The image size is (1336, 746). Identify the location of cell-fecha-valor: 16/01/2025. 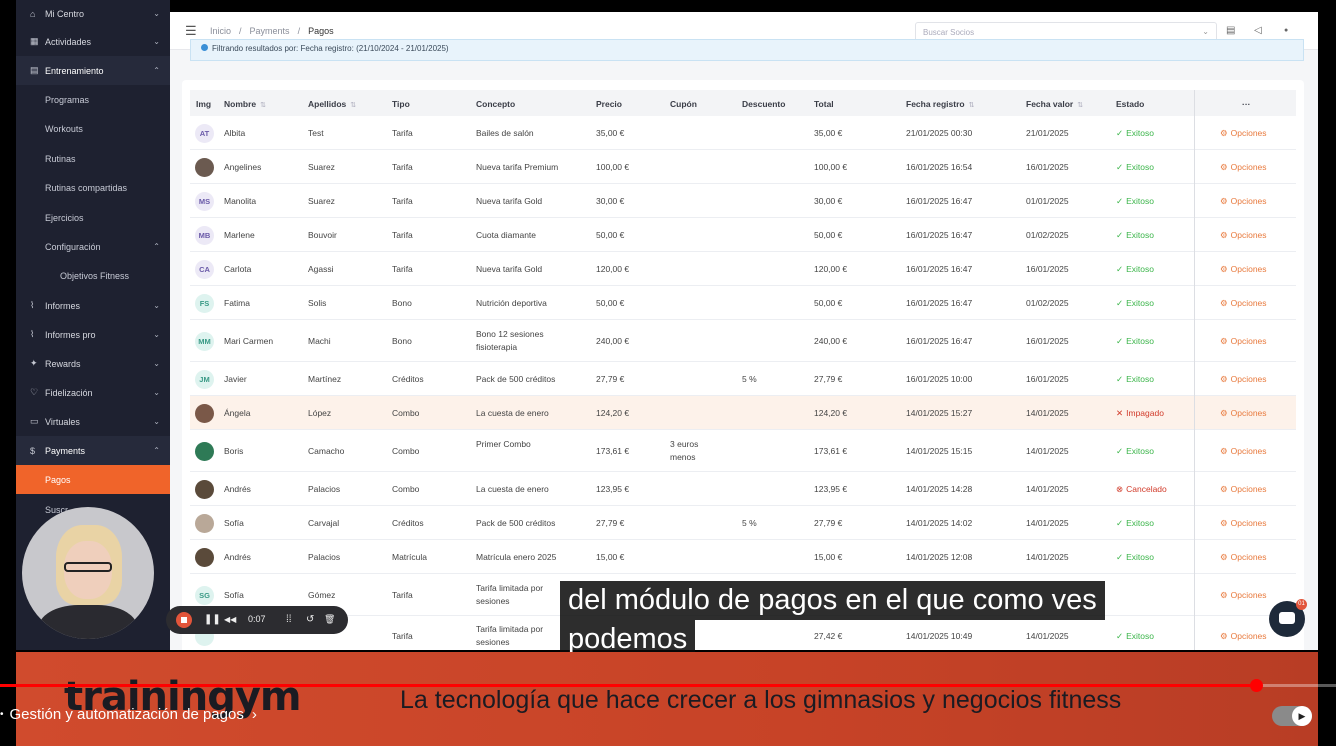
(1047, 167).